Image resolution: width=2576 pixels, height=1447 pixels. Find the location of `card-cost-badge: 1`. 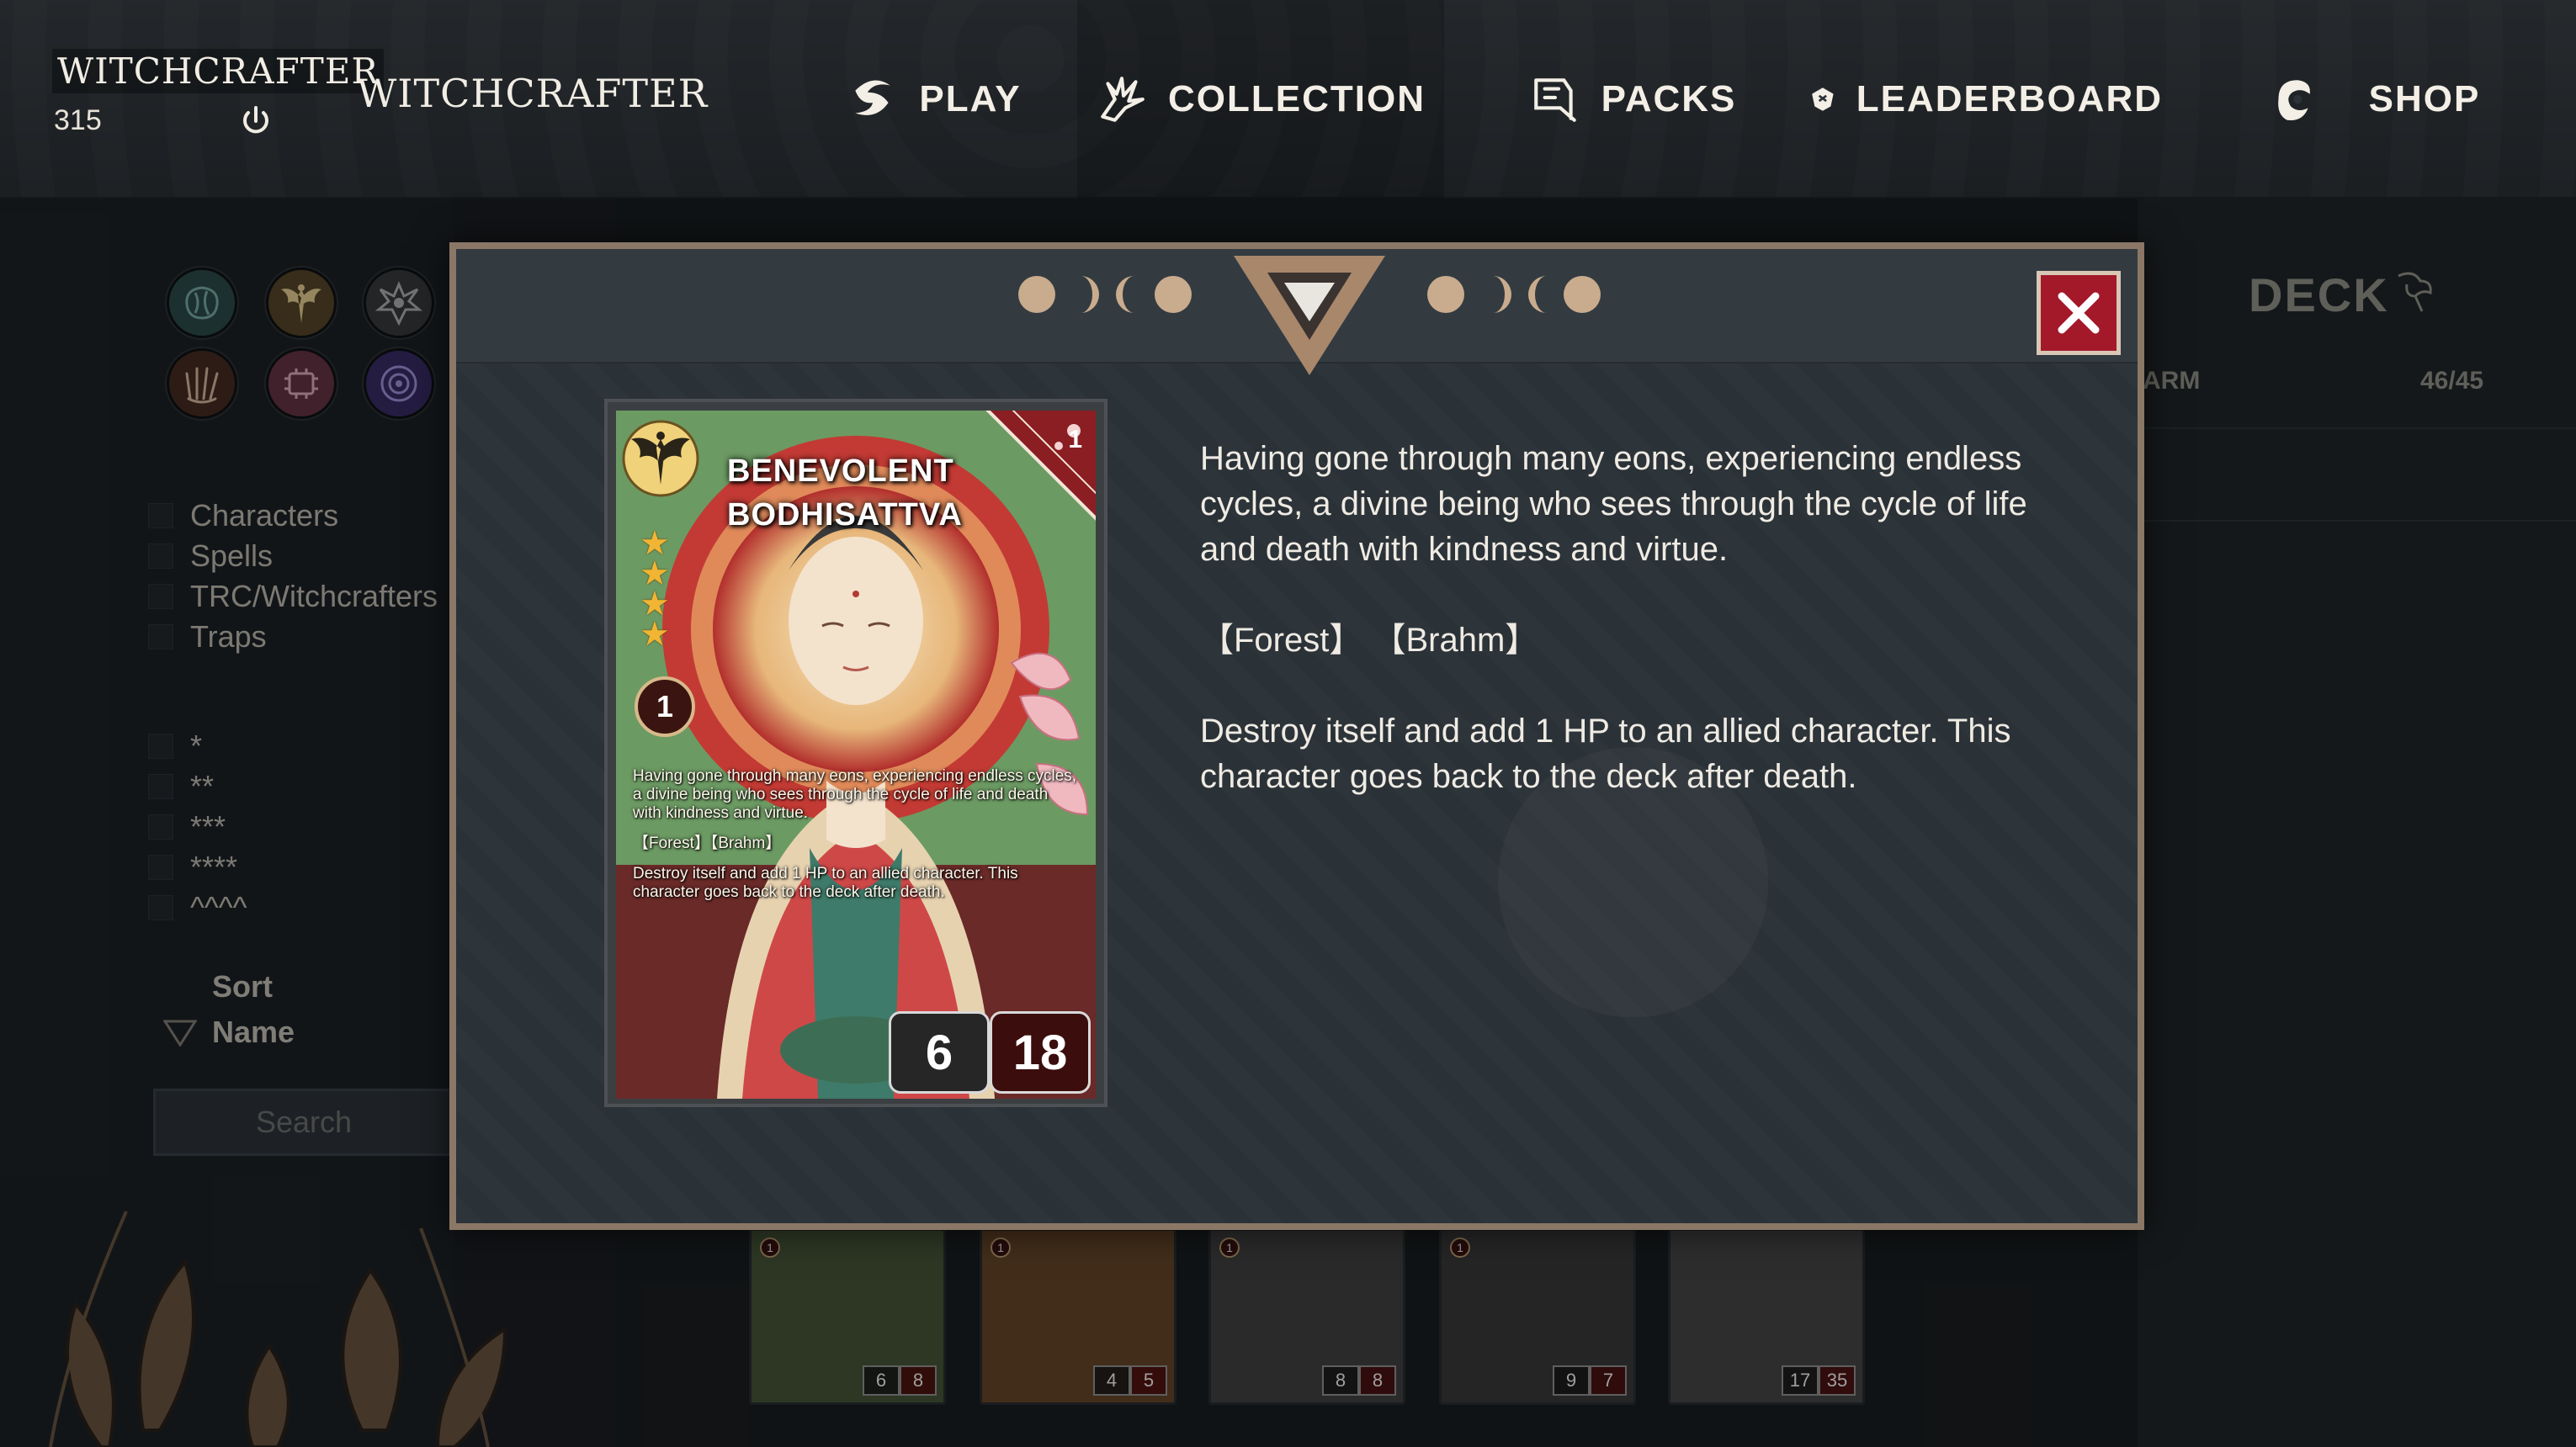

card-cost-badge: 1 is located at coordinates (665, 706).